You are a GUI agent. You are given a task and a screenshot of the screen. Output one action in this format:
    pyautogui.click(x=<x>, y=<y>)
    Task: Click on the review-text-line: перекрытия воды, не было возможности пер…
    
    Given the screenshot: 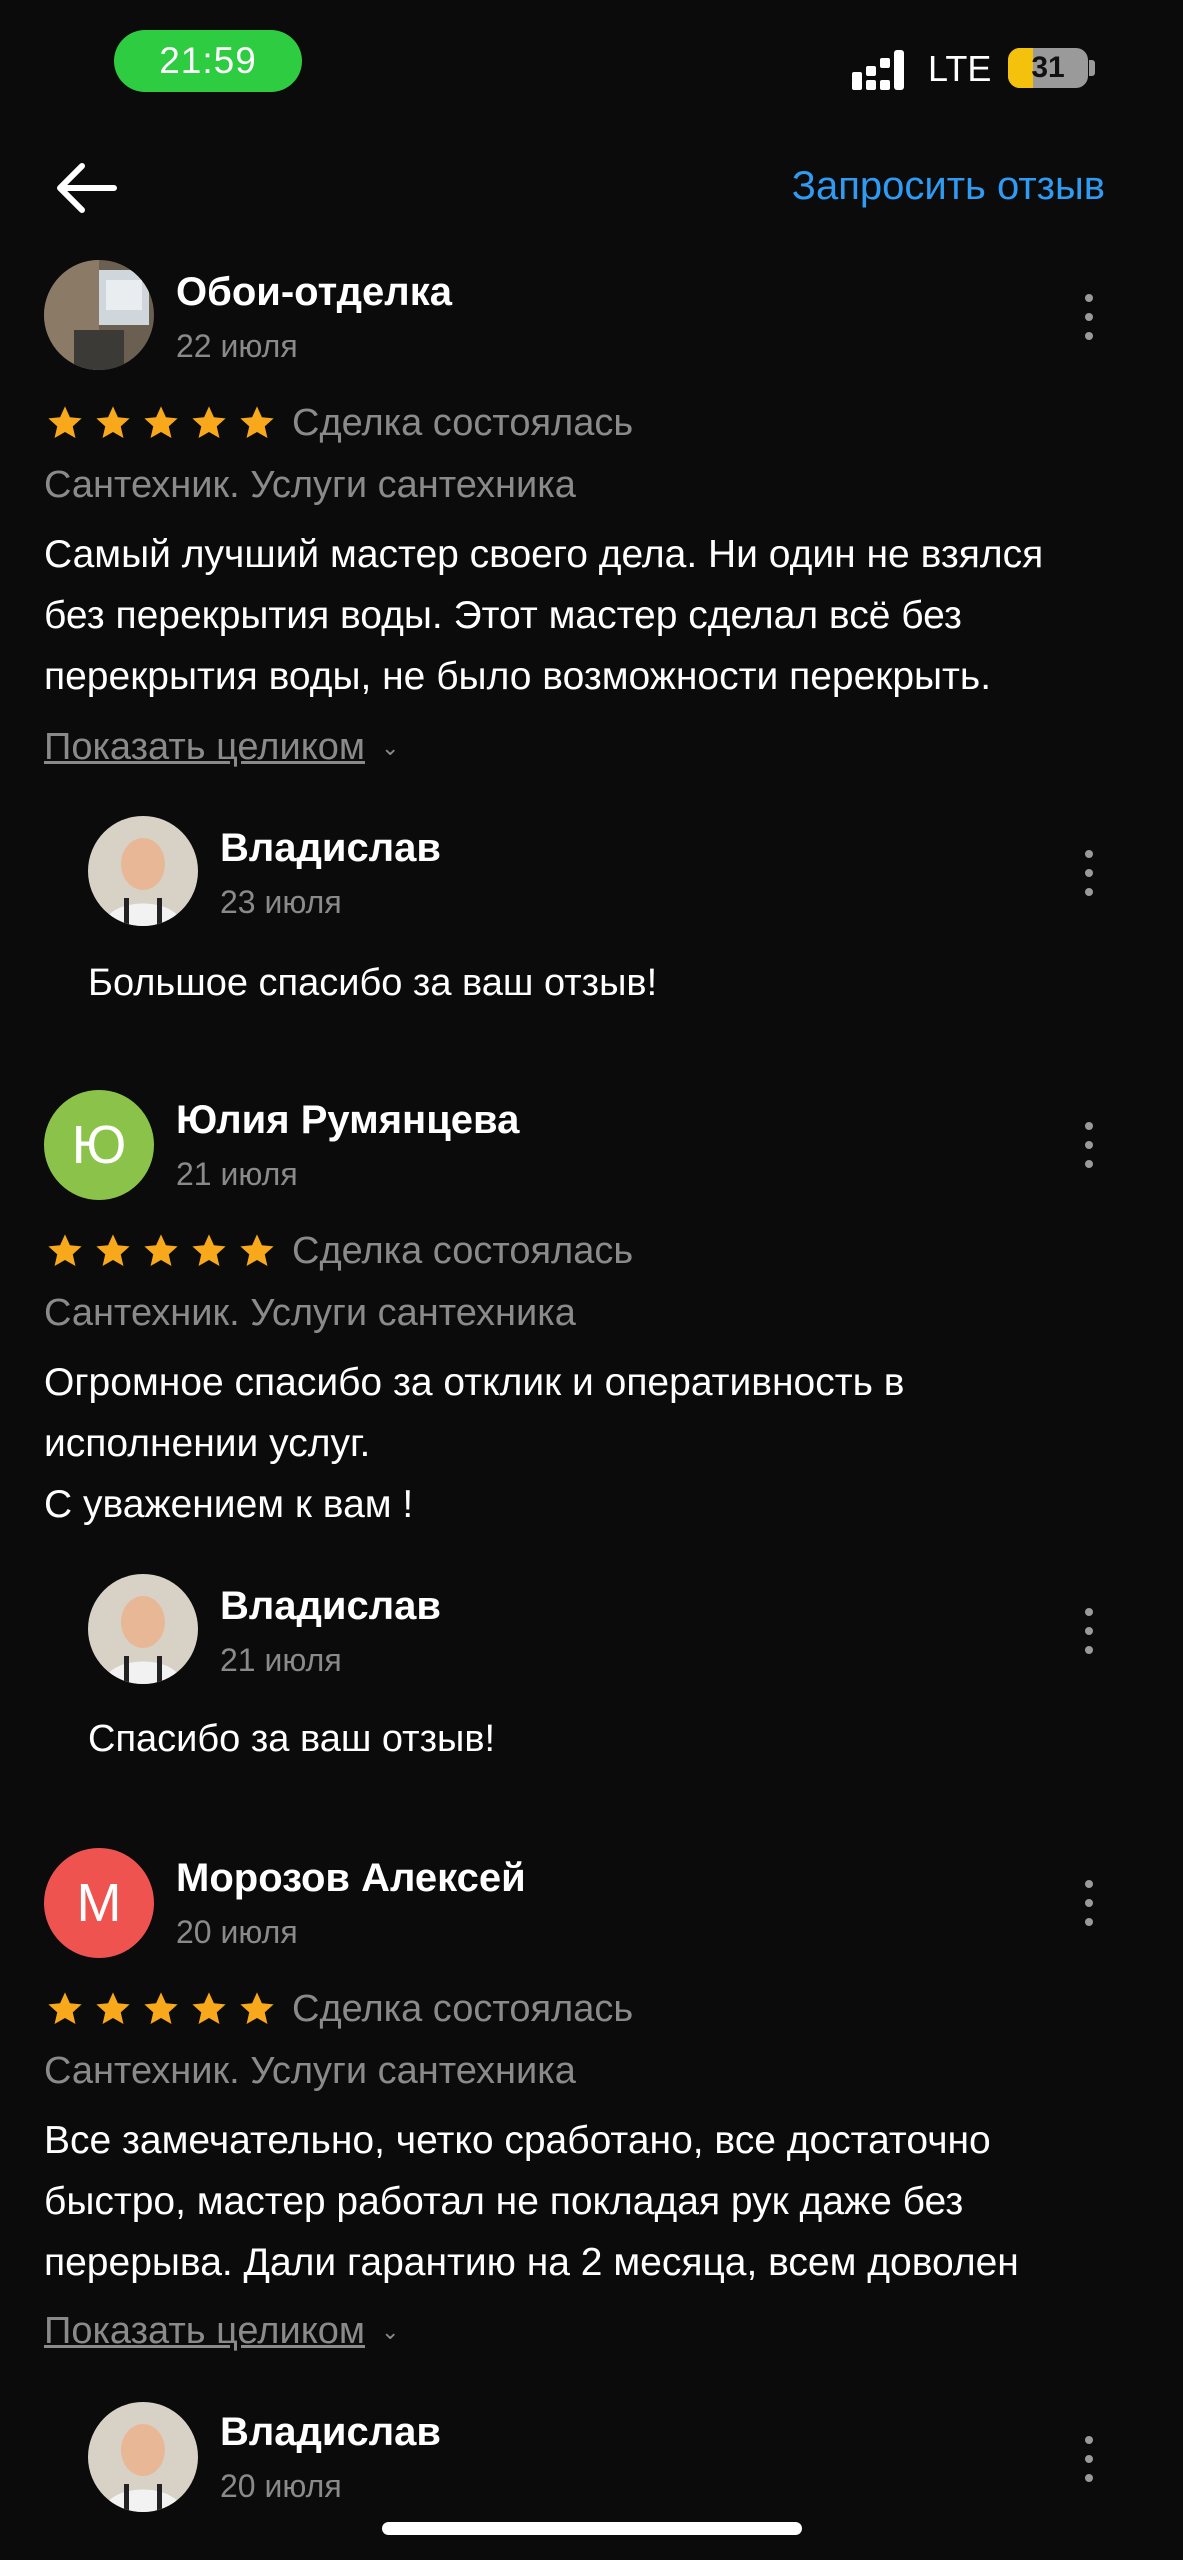 What is the action you would take?
    pyautogui.click(x=518, y=676)
    